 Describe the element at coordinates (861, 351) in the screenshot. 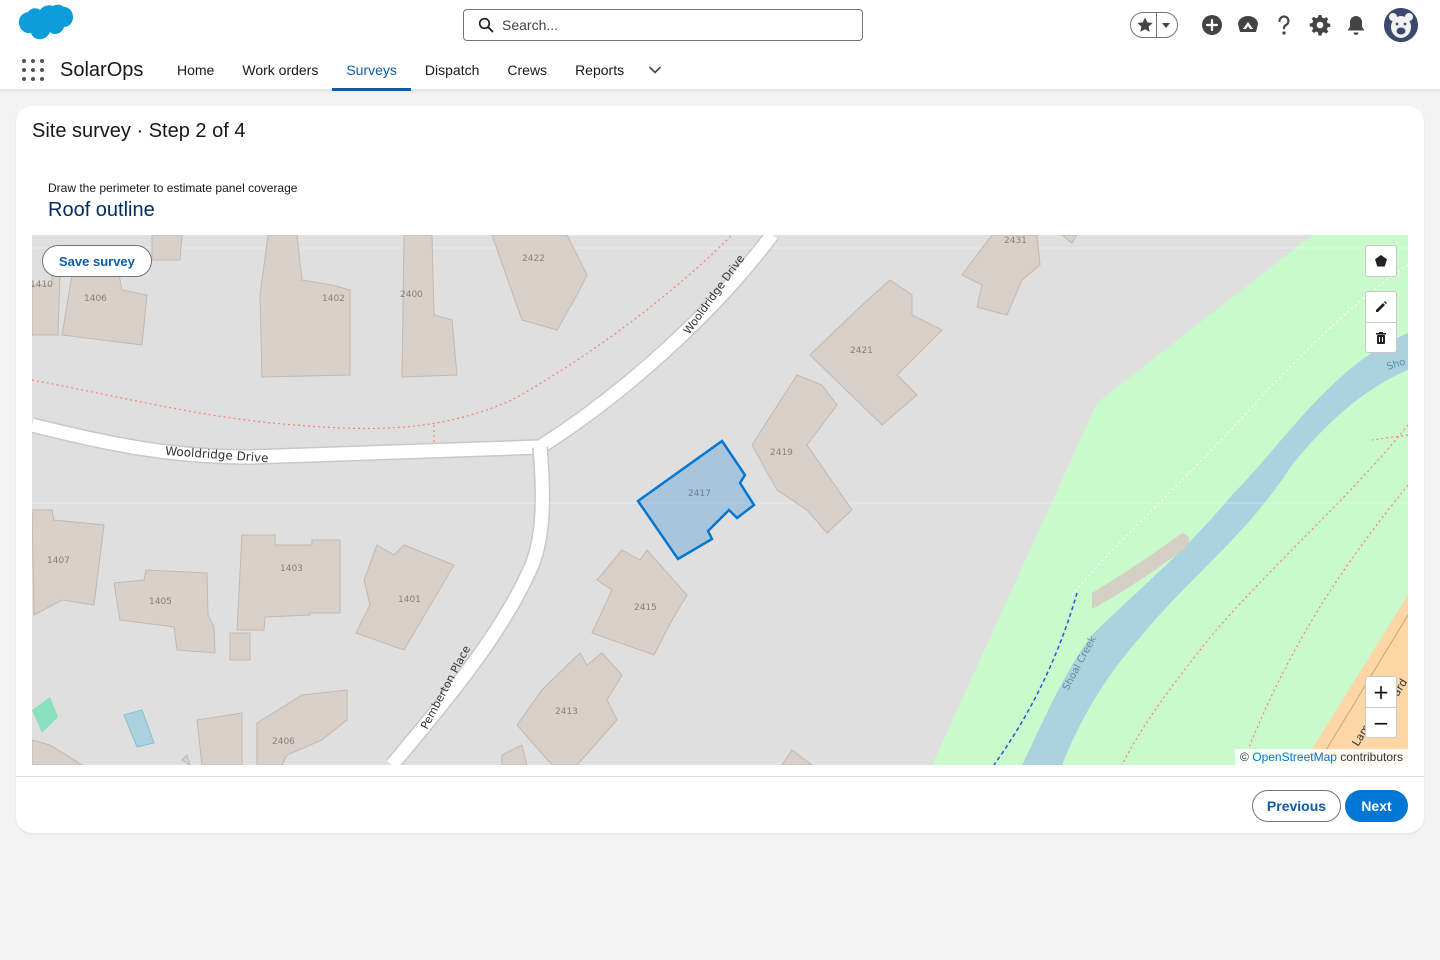

I see `building-label: 2421` at that location.